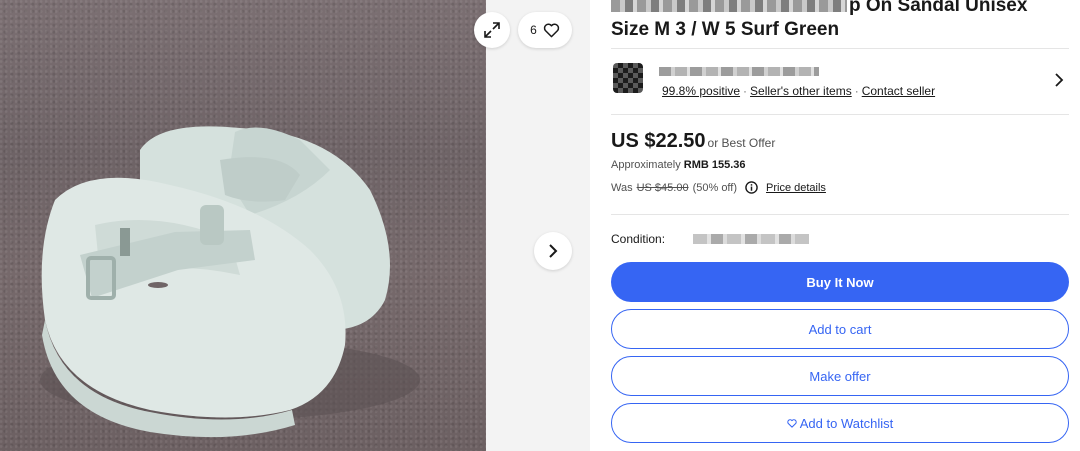  What do you see at coordinates (898, 91) in the screenshot?
I see `contact-seller-link: Contact seller` at bounding box center [898, 91].